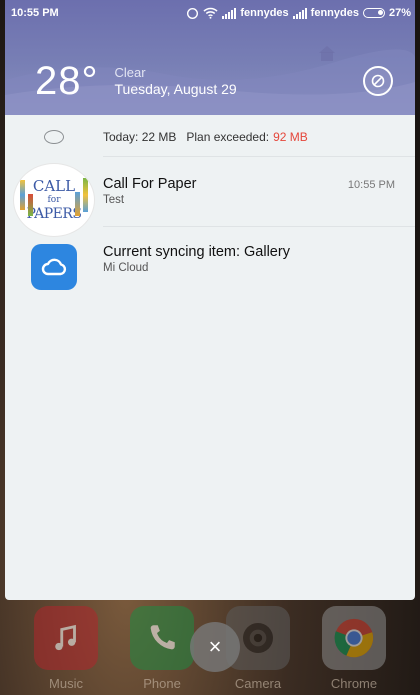 This screenshot has height=695, width=420. I want to click on dock-app-chrome: Chrome, so click(354, 648).